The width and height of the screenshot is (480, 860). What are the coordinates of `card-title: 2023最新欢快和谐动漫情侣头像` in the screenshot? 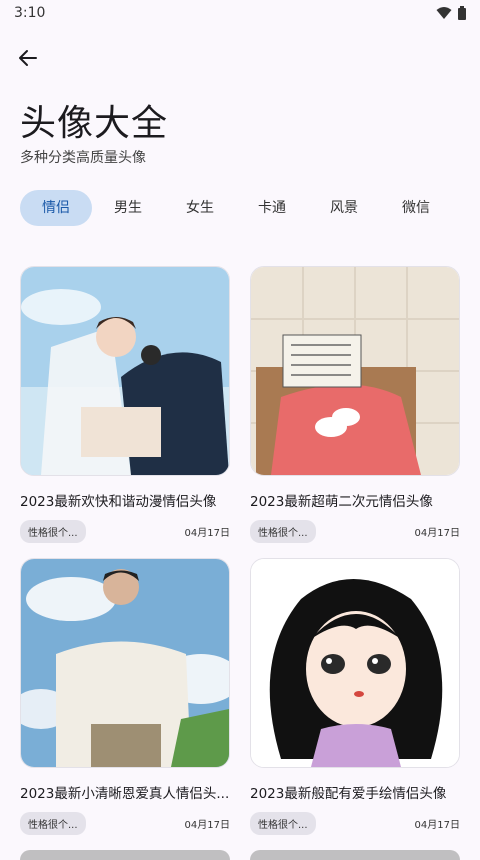 It's located at (118, 502).